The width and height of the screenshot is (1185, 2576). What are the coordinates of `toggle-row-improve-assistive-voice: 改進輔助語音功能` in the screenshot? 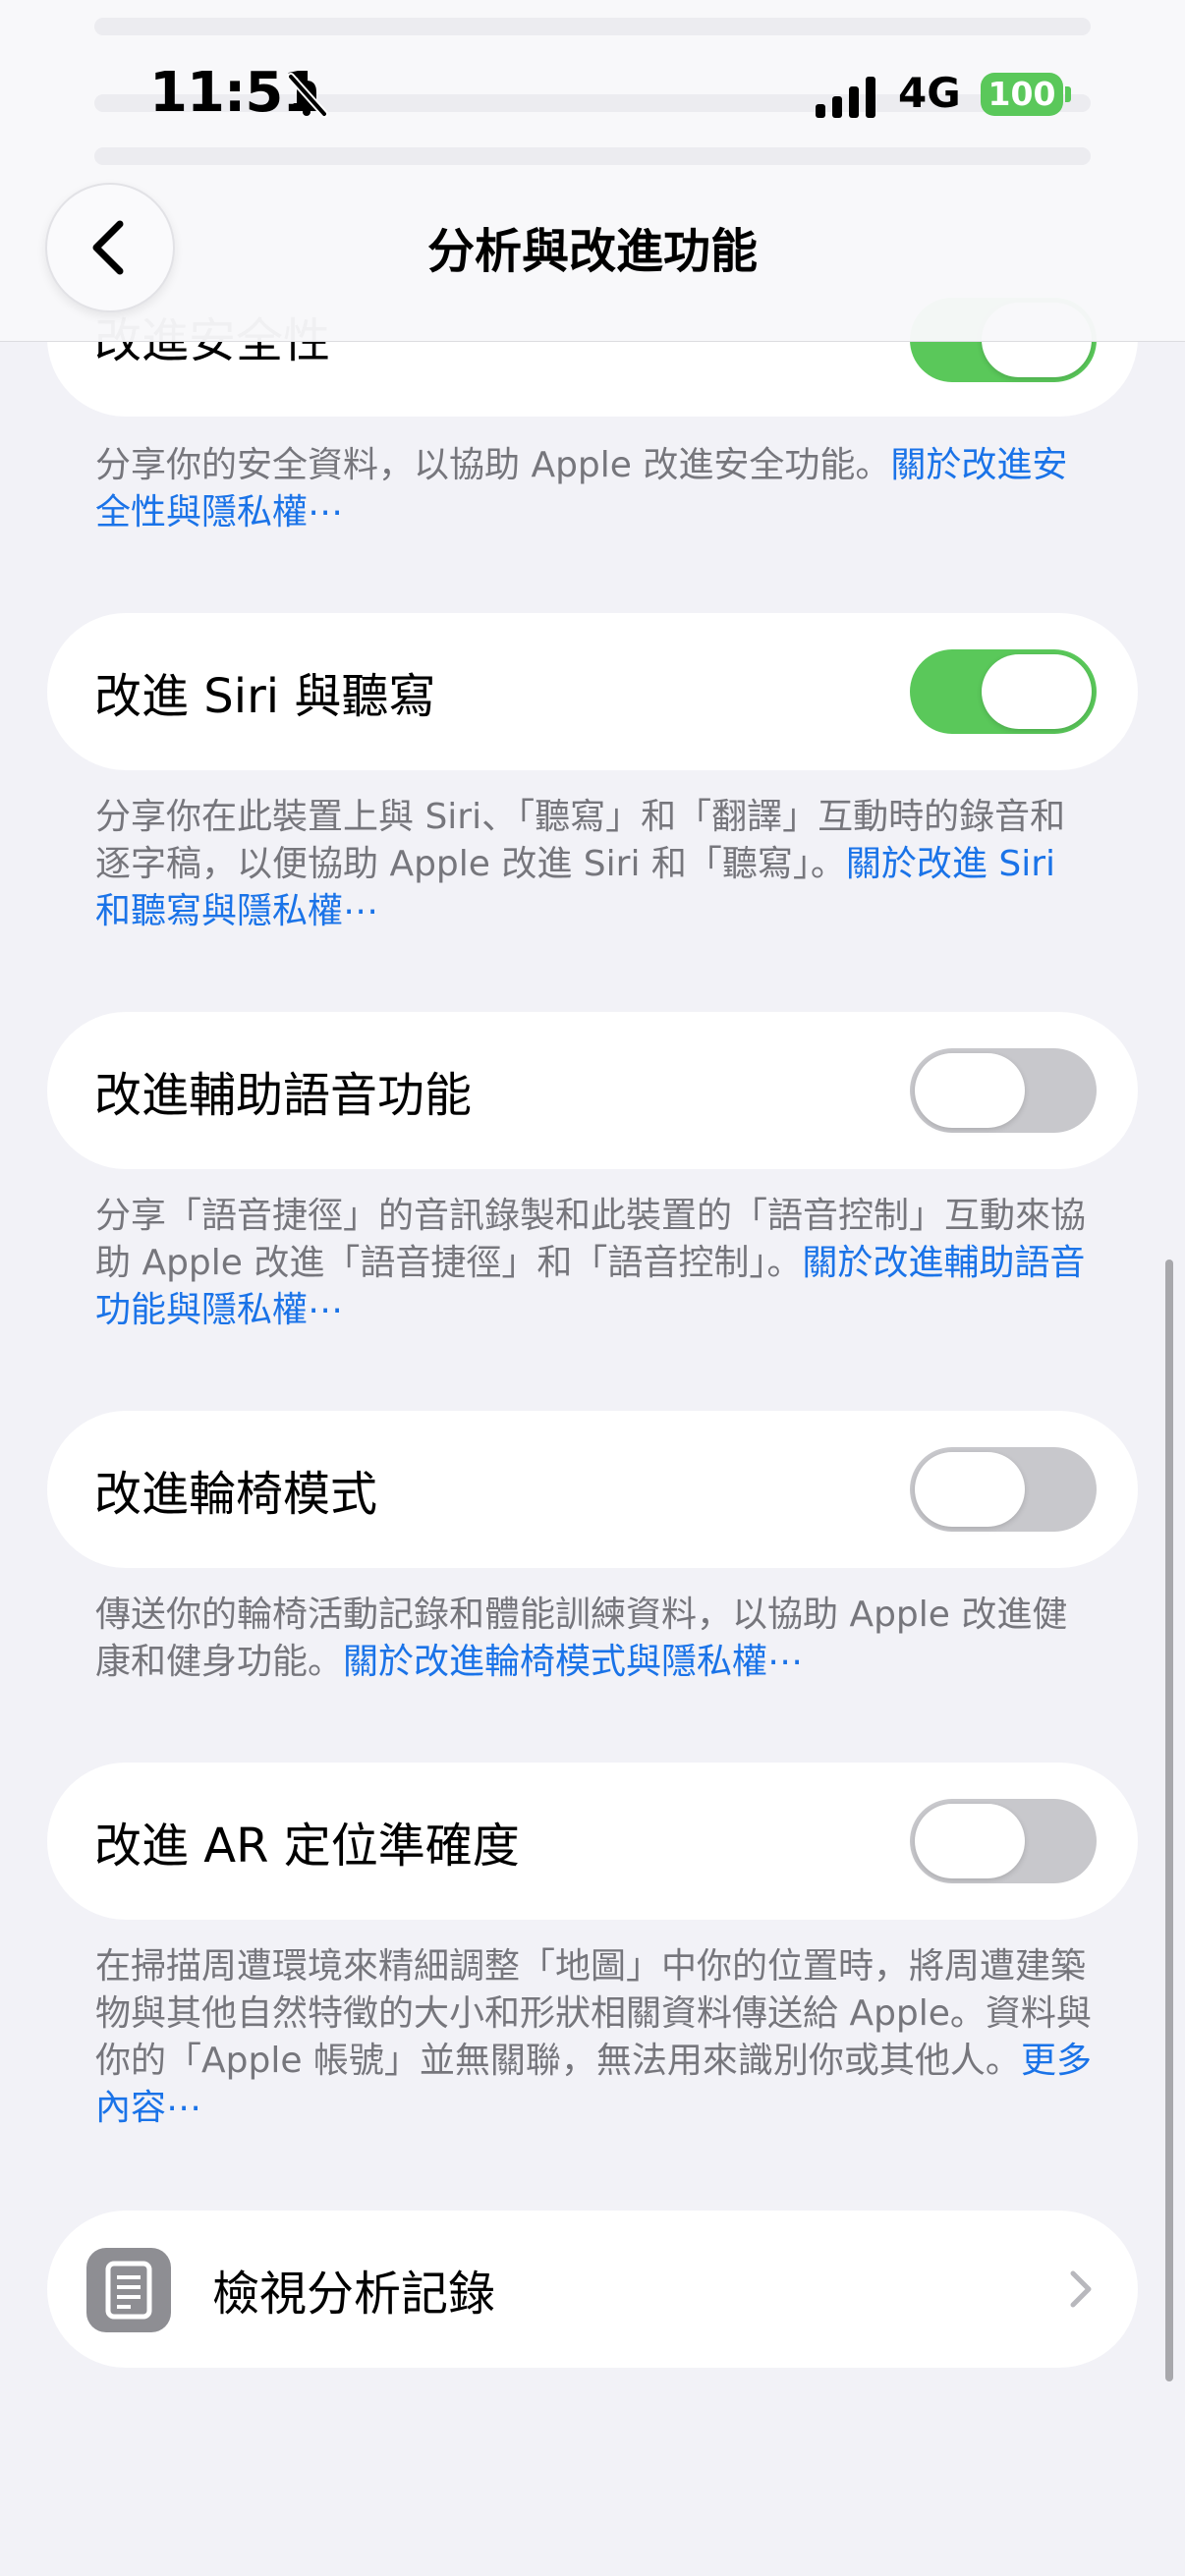 It's located at (592, 1090).